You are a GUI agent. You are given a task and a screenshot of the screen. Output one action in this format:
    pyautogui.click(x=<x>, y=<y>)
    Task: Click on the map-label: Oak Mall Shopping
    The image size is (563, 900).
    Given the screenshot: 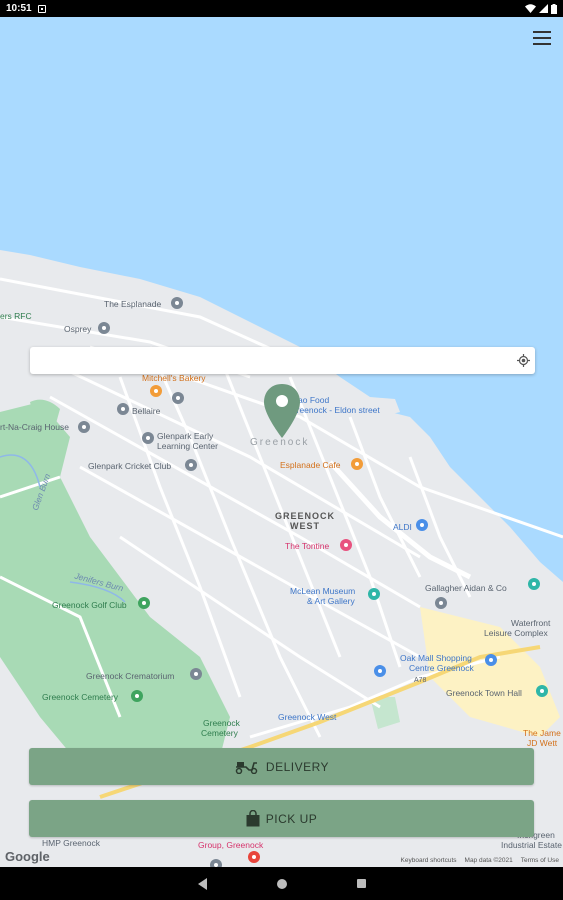 What is the action you would take?
    pyautogui.click(x=436, y=658)
    